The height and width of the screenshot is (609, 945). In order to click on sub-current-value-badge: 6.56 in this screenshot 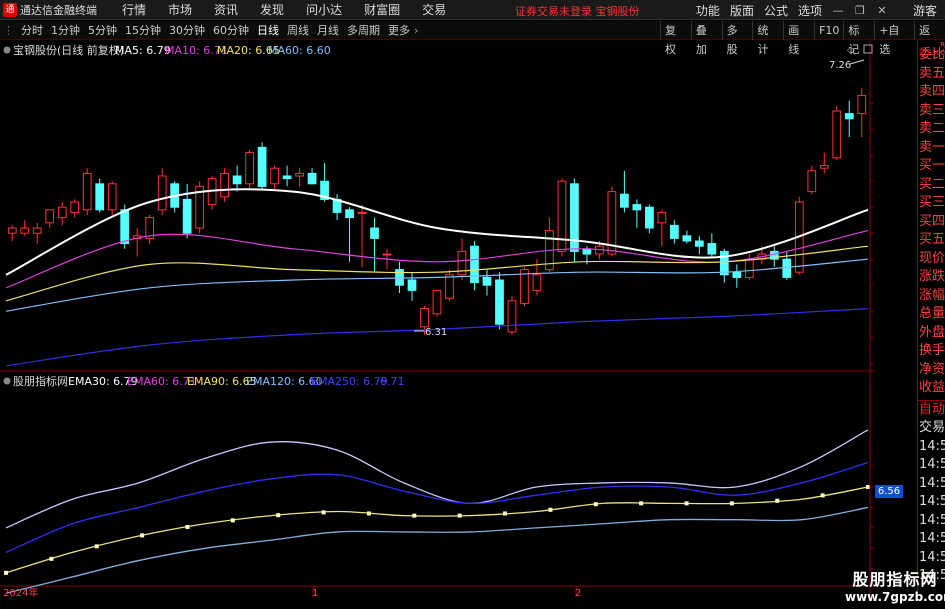, I will do `click(889, 491)`.